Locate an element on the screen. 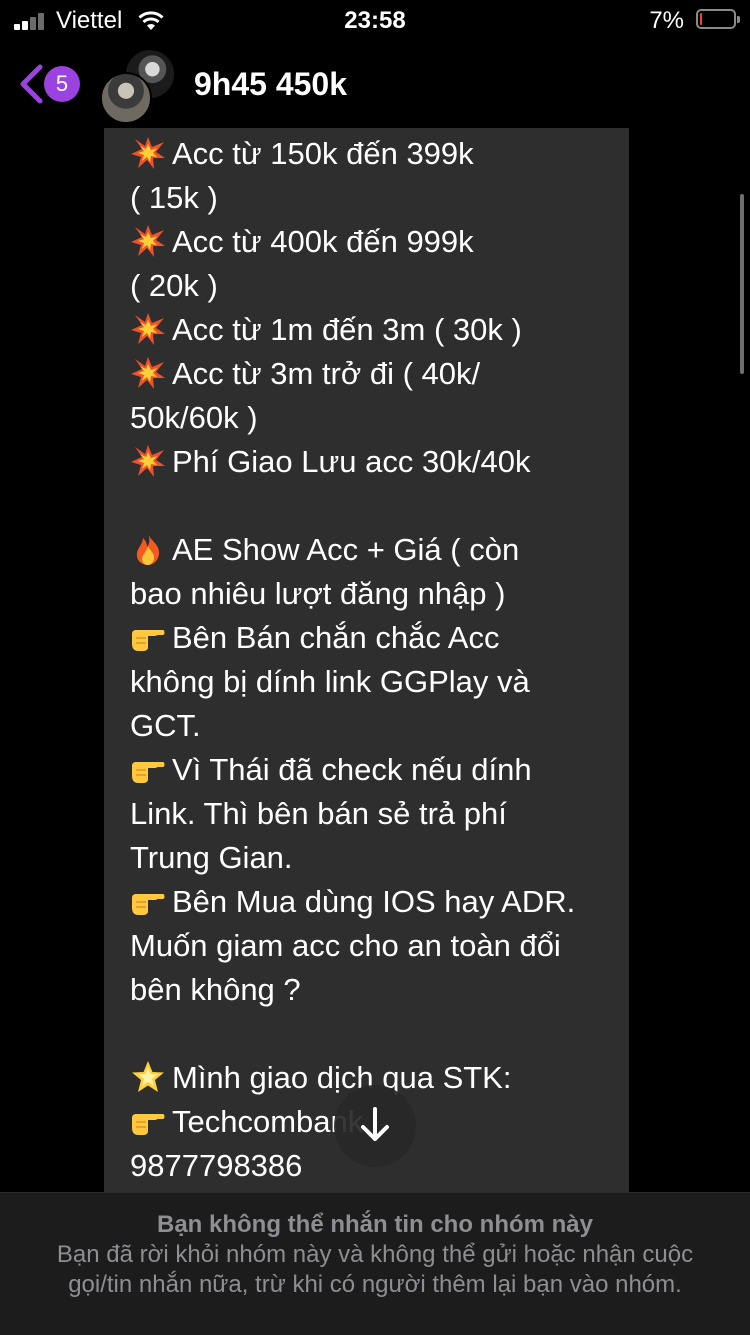 The width and height of the screenshot is (750, 1335). message-line-text: 9877798386 is located at coordinates (216, 1165).